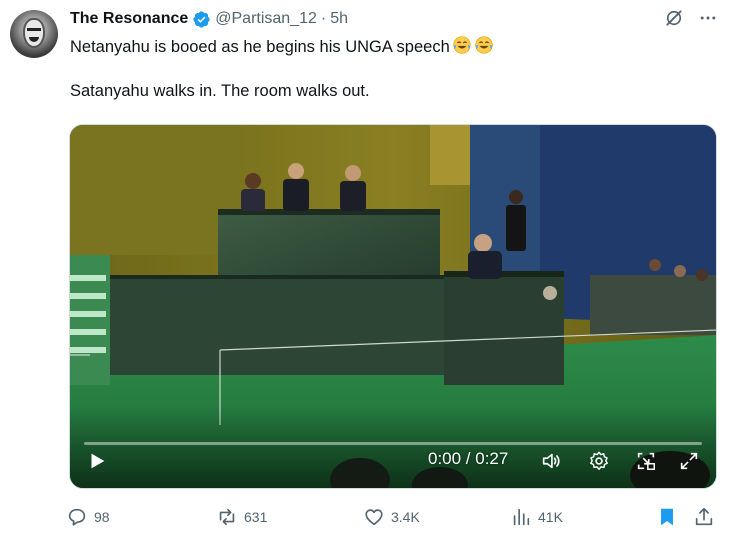  I want to click on bookmark-button, so click(667, 517).